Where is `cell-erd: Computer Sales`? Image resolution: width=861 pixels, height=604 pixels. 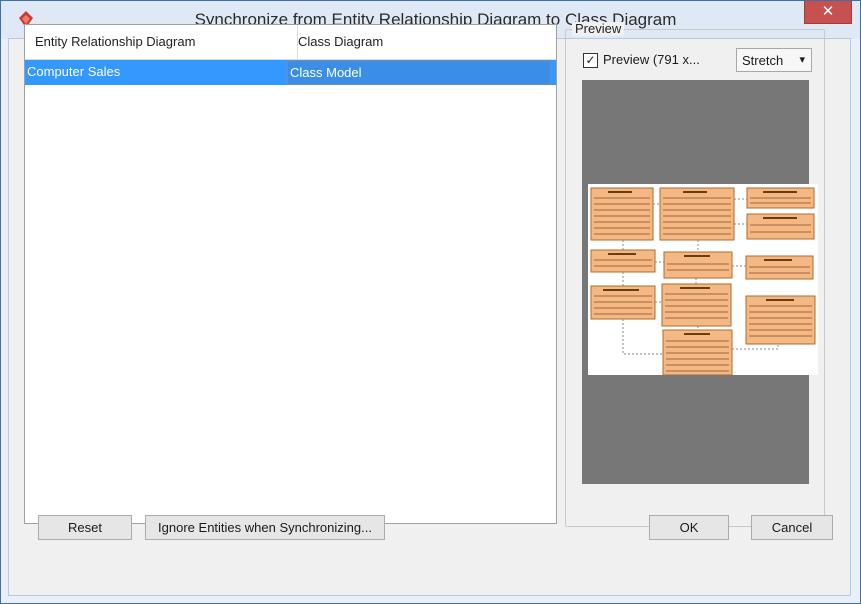 cell-erd: Computer Sales is located at coordinates (157, 72).